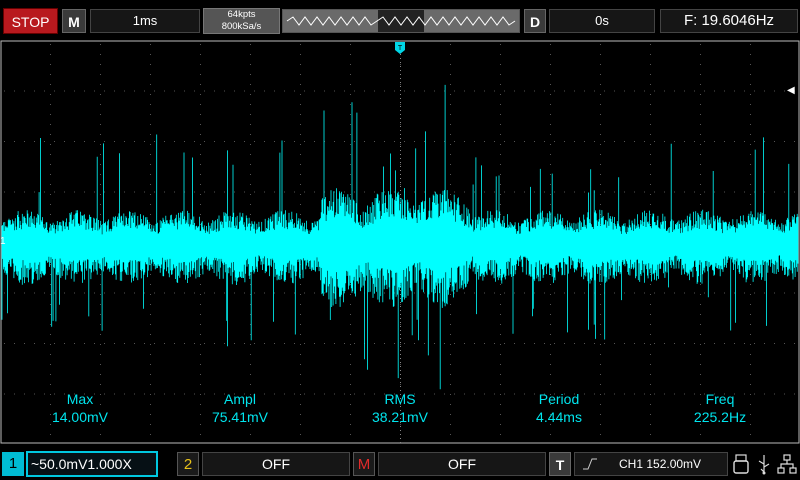 Image resolution: width=800 pixels, height=480 pixels. What do you see at coordinates (80, 408) in the screenshot?
I see `measure-max: Max 14.00mV` at bounding box center [80, 408].